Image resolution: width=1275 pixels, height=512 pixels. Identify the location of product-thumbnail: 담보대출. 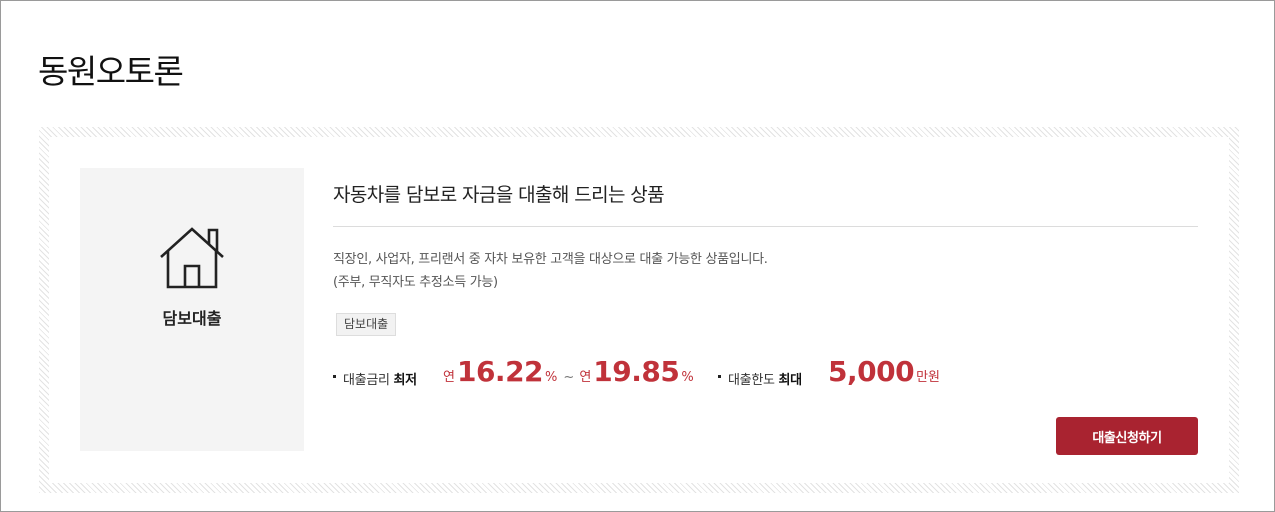
(192, 309).